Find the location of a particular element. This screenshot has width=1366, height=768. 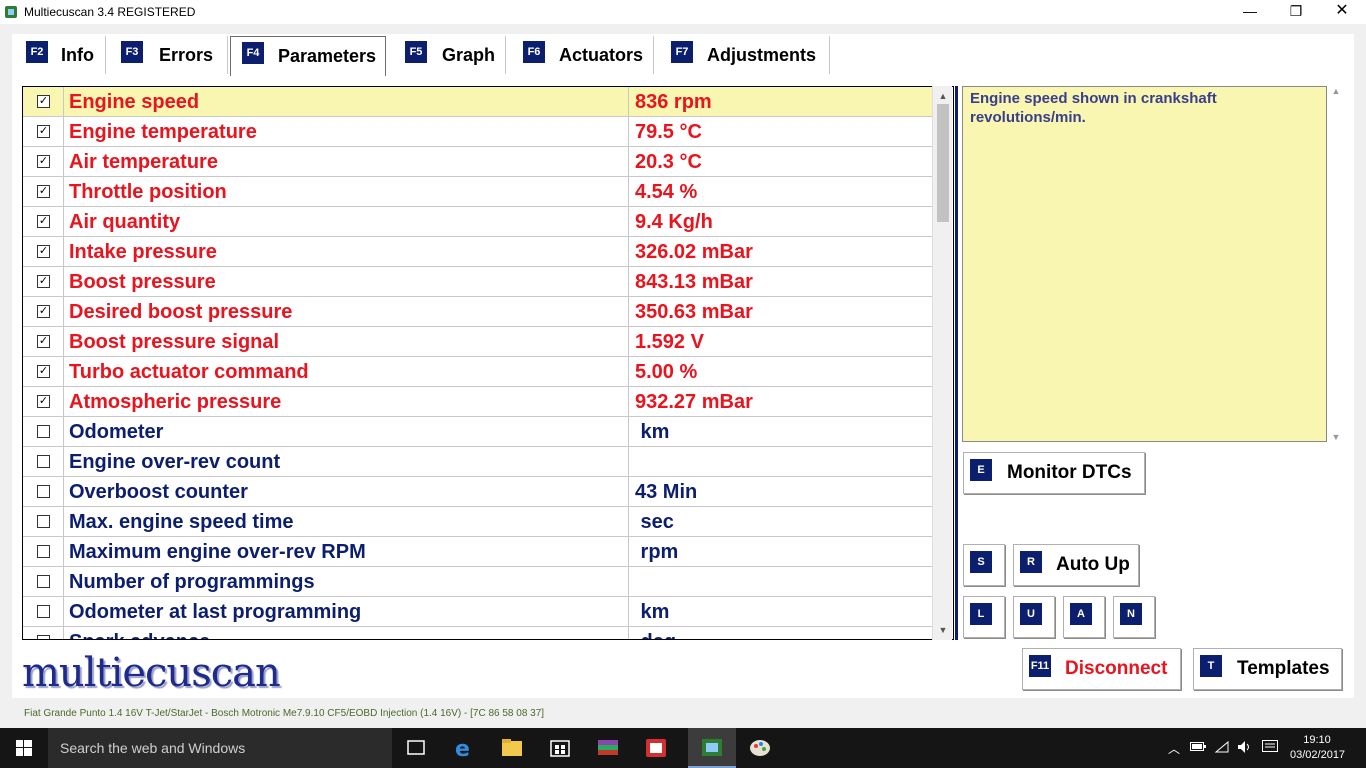

parameter-name-cell: Atmospheric pressure is located at coordinates (347, 401).